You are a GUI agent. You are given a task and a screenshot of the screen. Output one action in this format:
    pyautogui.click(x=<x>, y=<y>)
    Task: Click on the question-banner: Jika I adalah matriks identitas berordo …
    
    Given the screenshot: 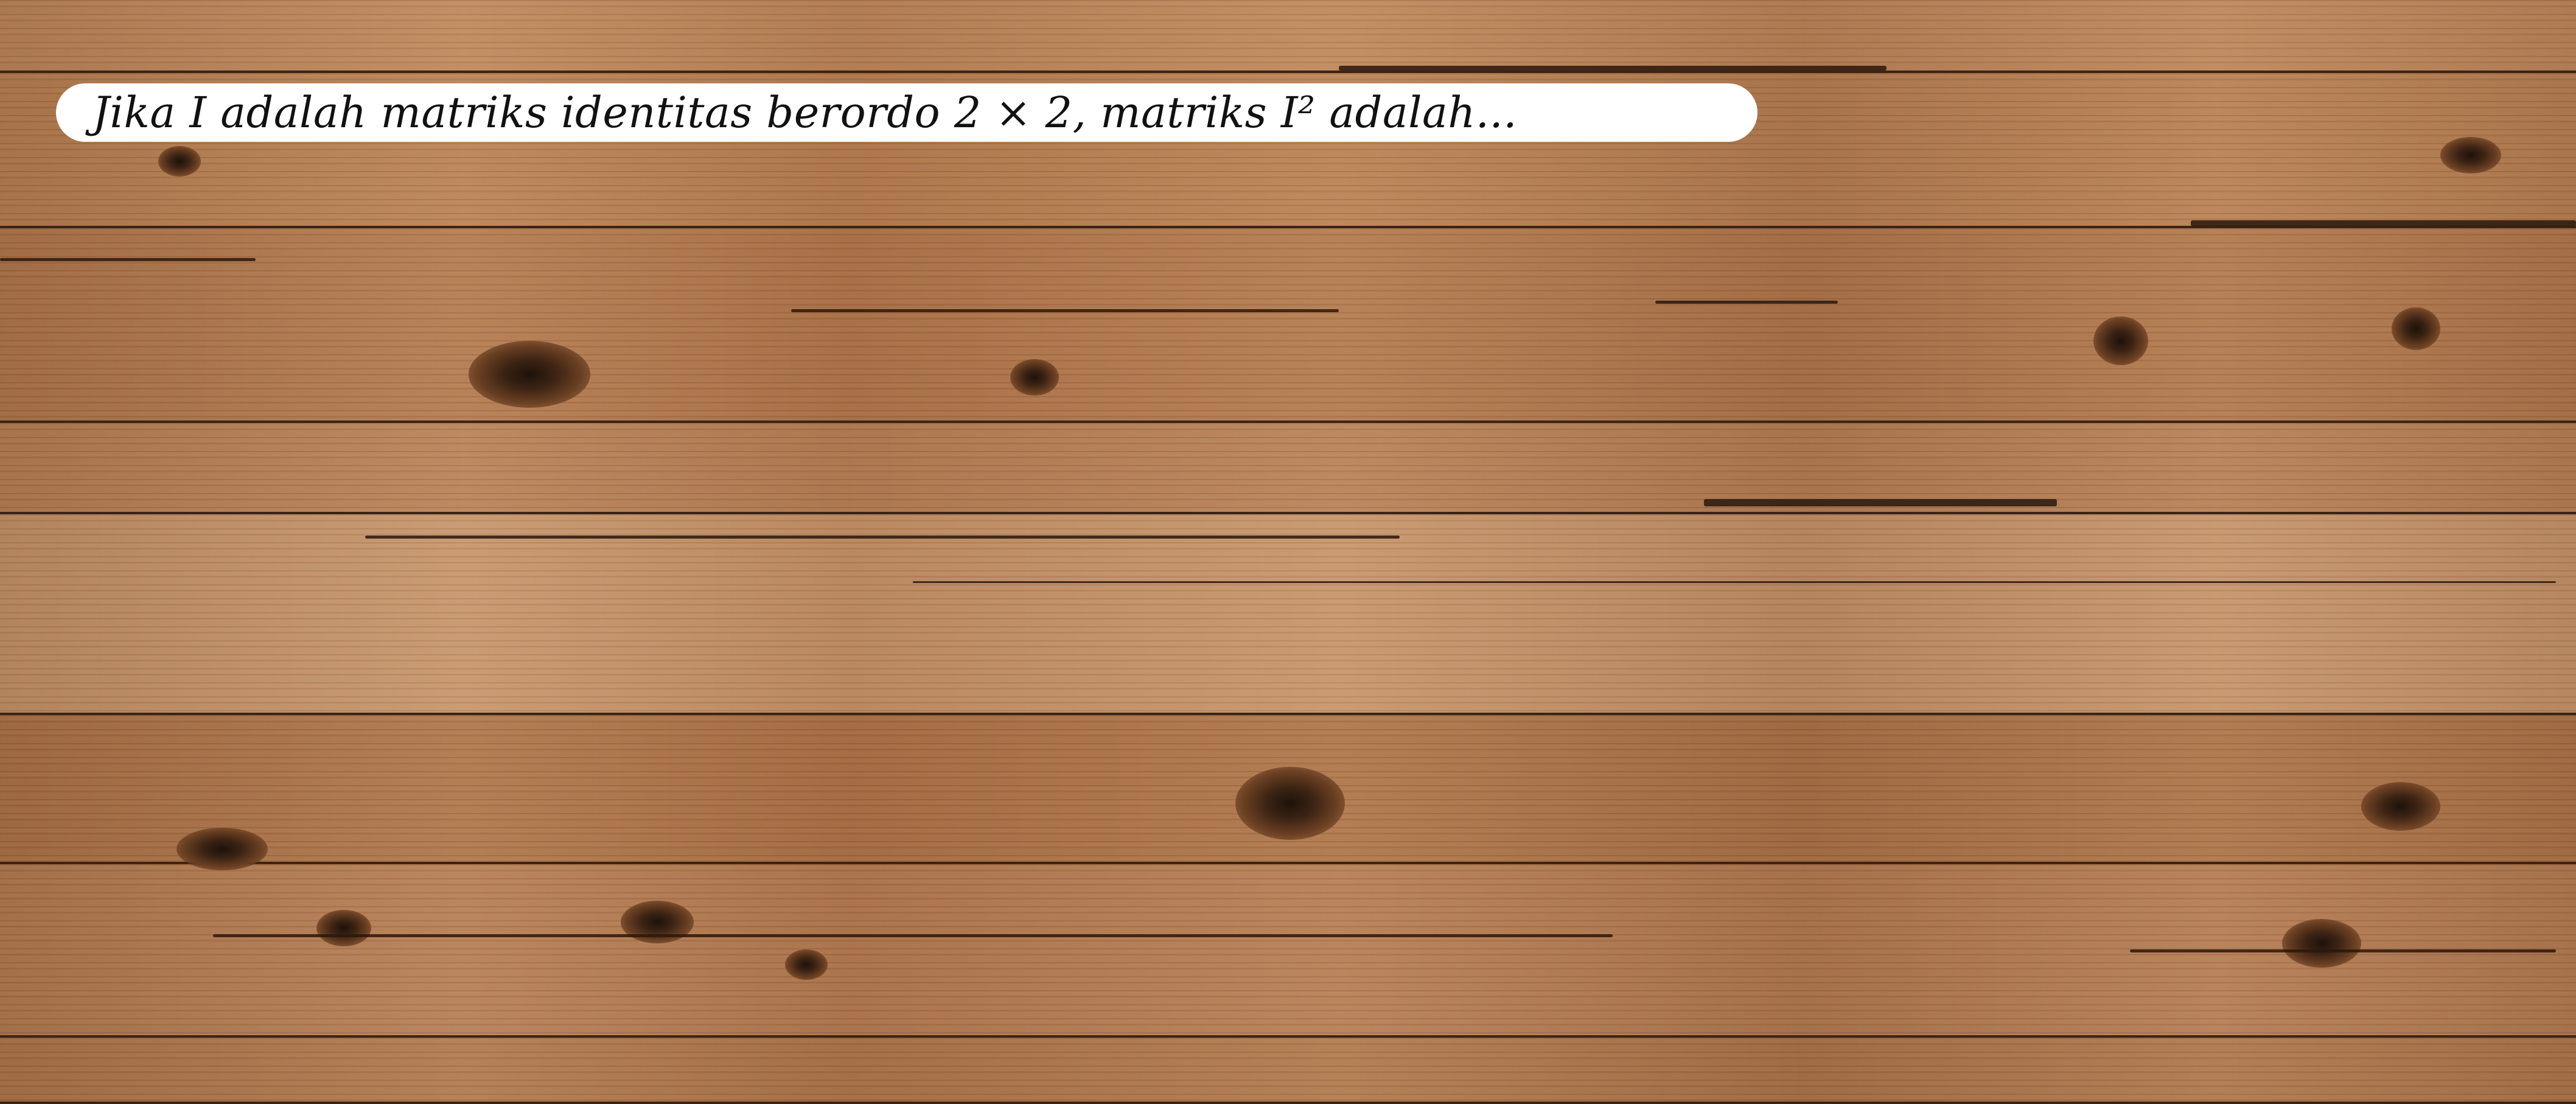 What is the action you would take?
    pyautogui.click(x=906, y=112)
    